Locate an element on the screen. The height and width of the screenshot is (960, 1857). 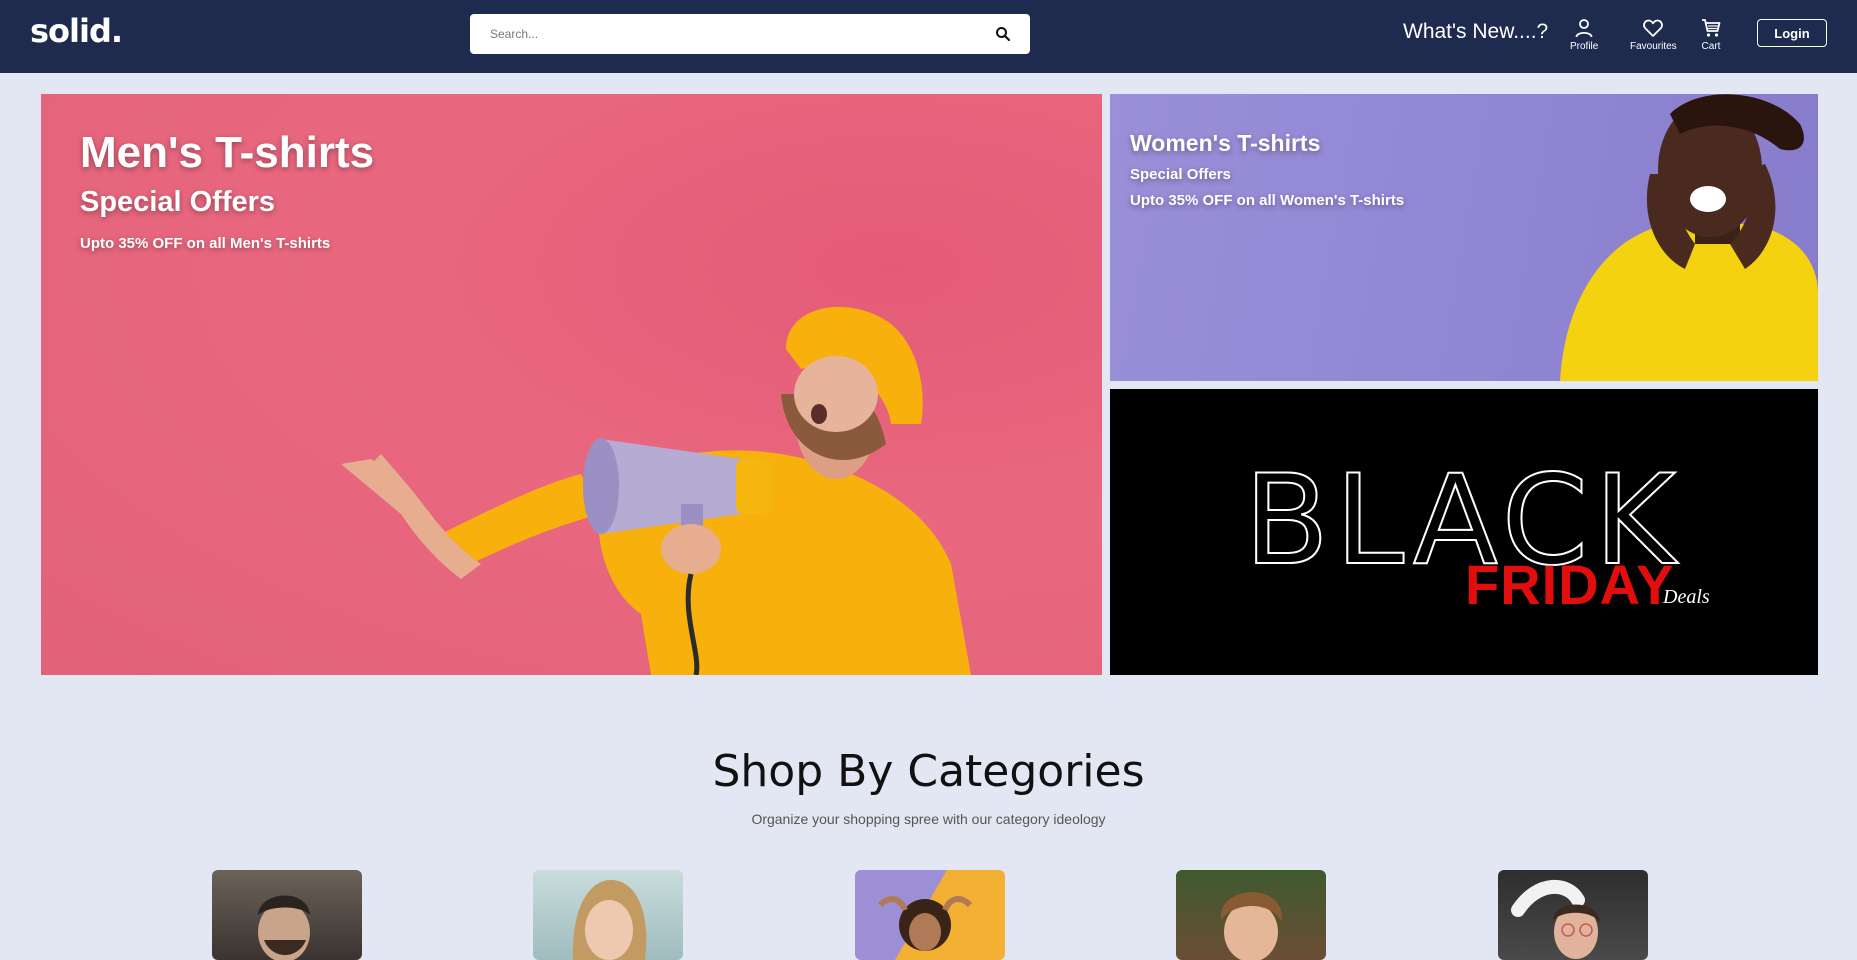
categories-heading: Shop By Categories is located at coordinates (928, 771).